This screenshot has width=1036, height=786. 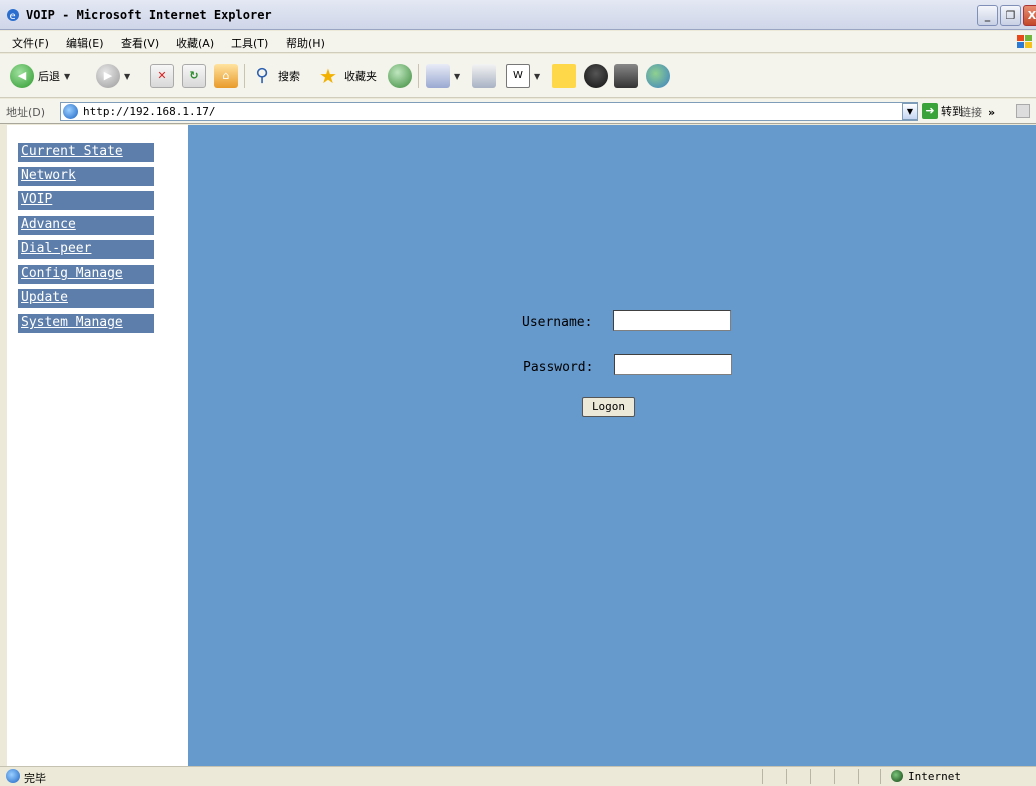 I want to click on mail-button: ▼, so click(x=443, y=76).